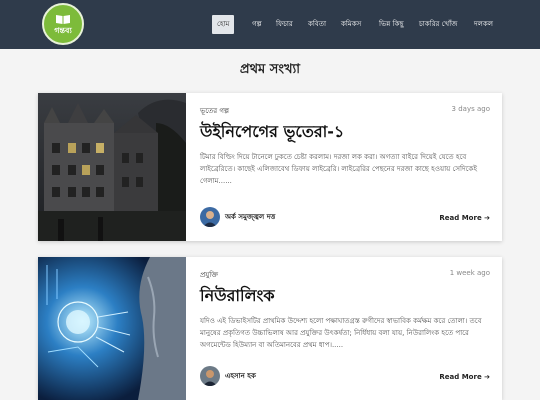  What do you see at coordinates (63, 19) in the screenshot?
I see `book-icon` at bounding box center [63, 19].